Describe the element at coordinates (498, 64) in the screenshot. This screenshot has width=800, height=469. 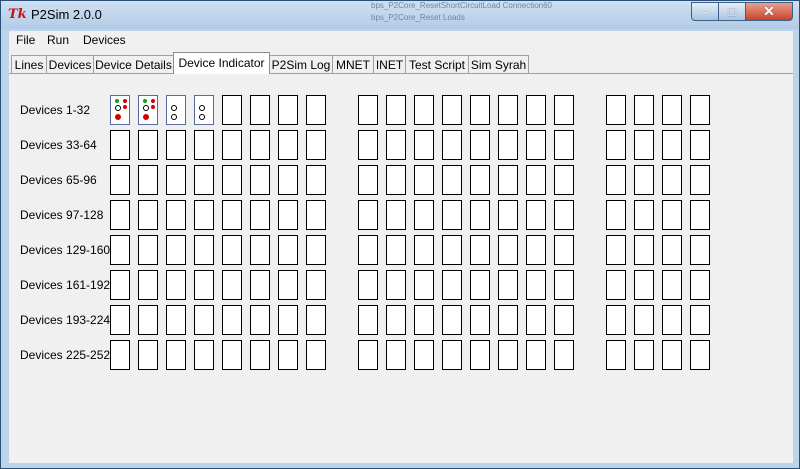
I see `tab-sim-syrah: Sim Syrah` at that location.